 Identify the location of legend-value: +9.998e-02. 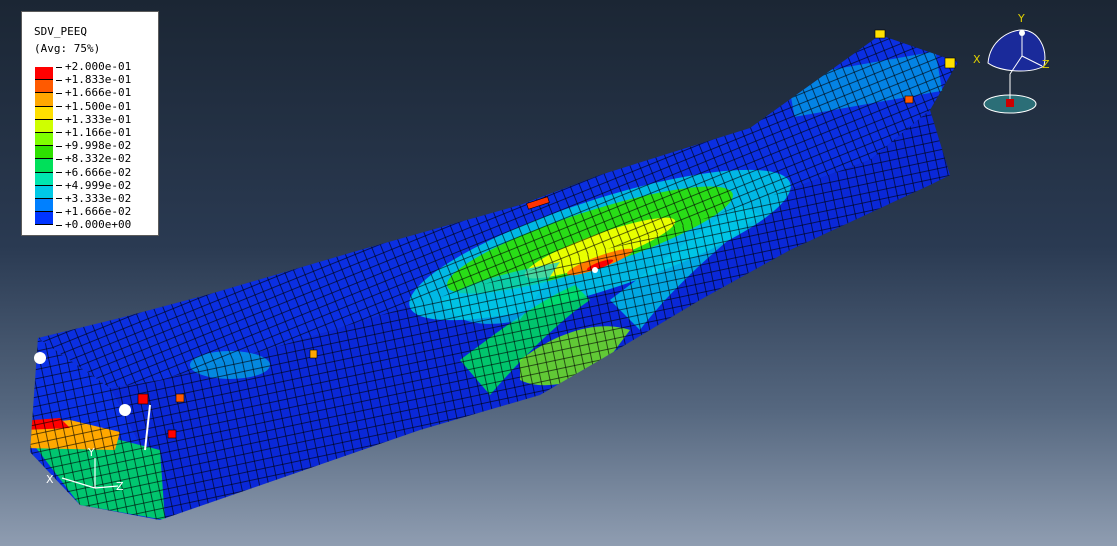
(93, 145).